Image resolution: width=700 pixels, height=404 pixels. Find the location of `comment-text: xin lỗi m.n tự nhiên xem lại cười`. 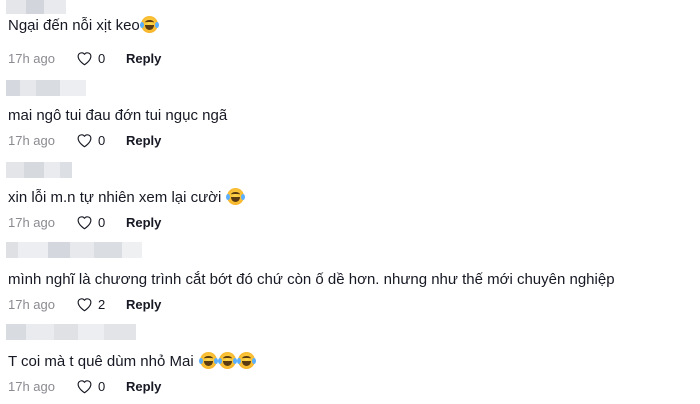

comment-text: xin lỗi m.n tự nhiên xem lại cười is located at coordinates (127, 198).